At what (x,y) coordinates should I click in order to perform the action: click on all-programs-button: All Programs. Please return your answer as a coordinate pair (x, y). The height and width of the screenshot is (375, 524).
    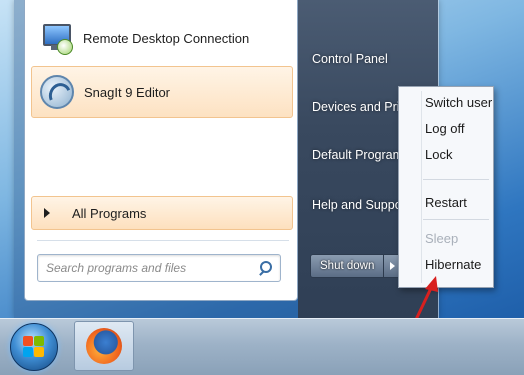
    Looking at the image, I should click on (162, 213).